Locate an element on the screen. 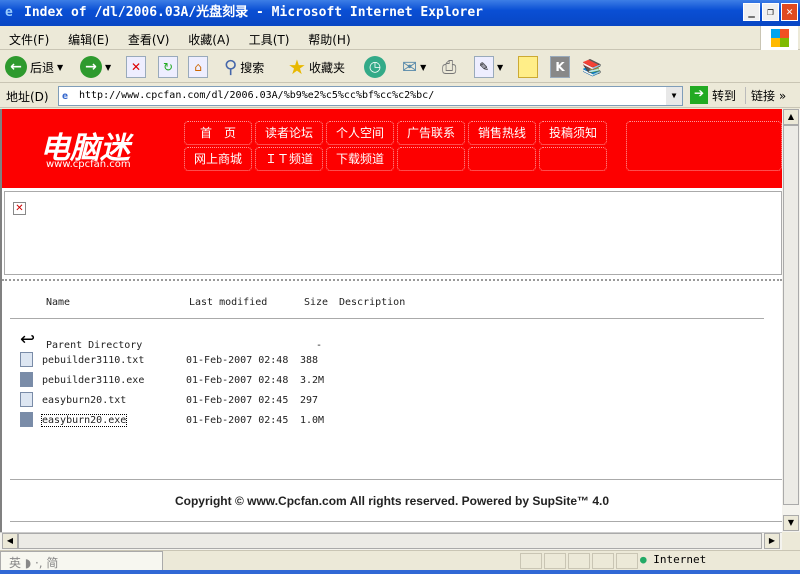 The image size is (800, 574). exe-file-icon is located at coordinates (26, 379).